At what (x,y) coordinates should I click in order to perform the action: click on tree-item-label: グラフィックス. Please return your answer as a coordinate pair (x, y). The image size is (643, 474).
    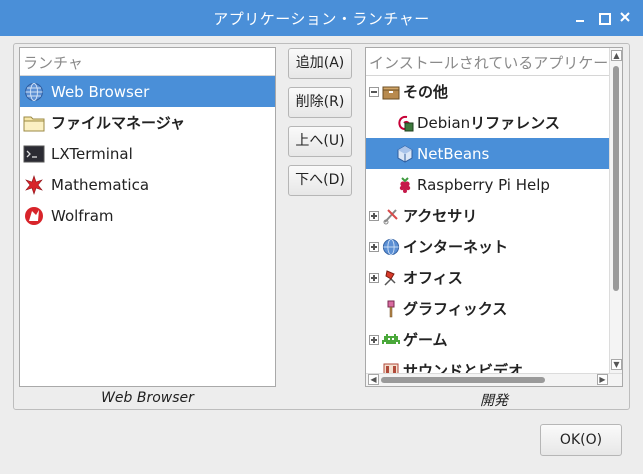
    Looking at the image, I should click on (455, 309).